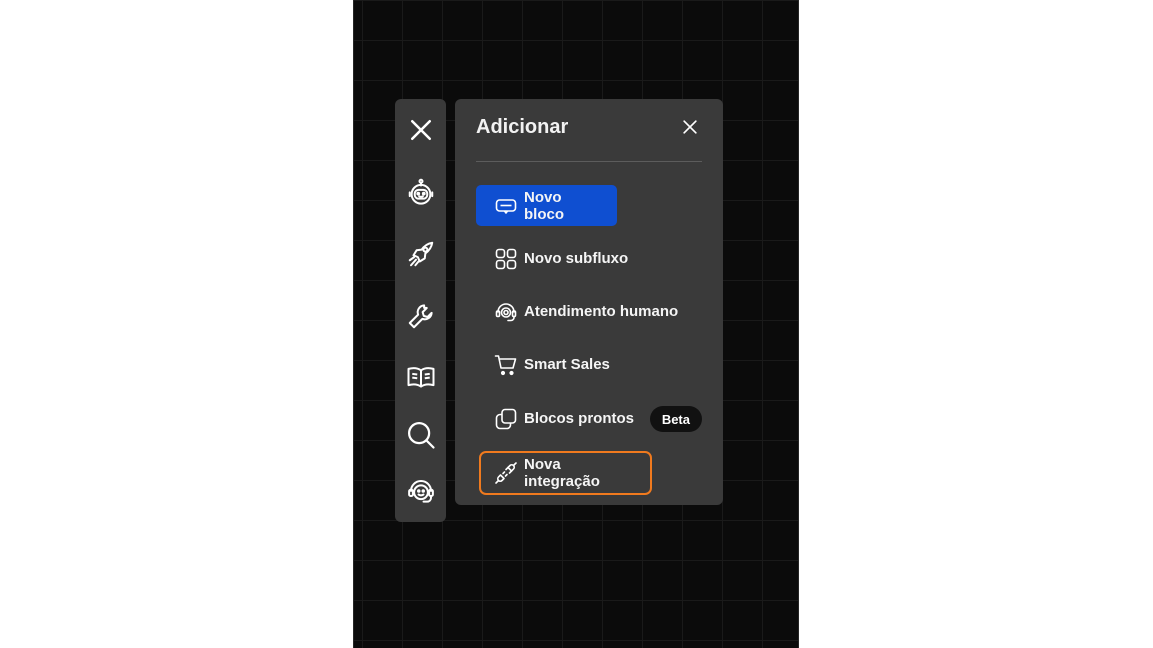 The height and width of the screenshot is (648, 1153). Describe the element at coordinates (506, 258) in the screenshot. I see `grid-icon` at that location.